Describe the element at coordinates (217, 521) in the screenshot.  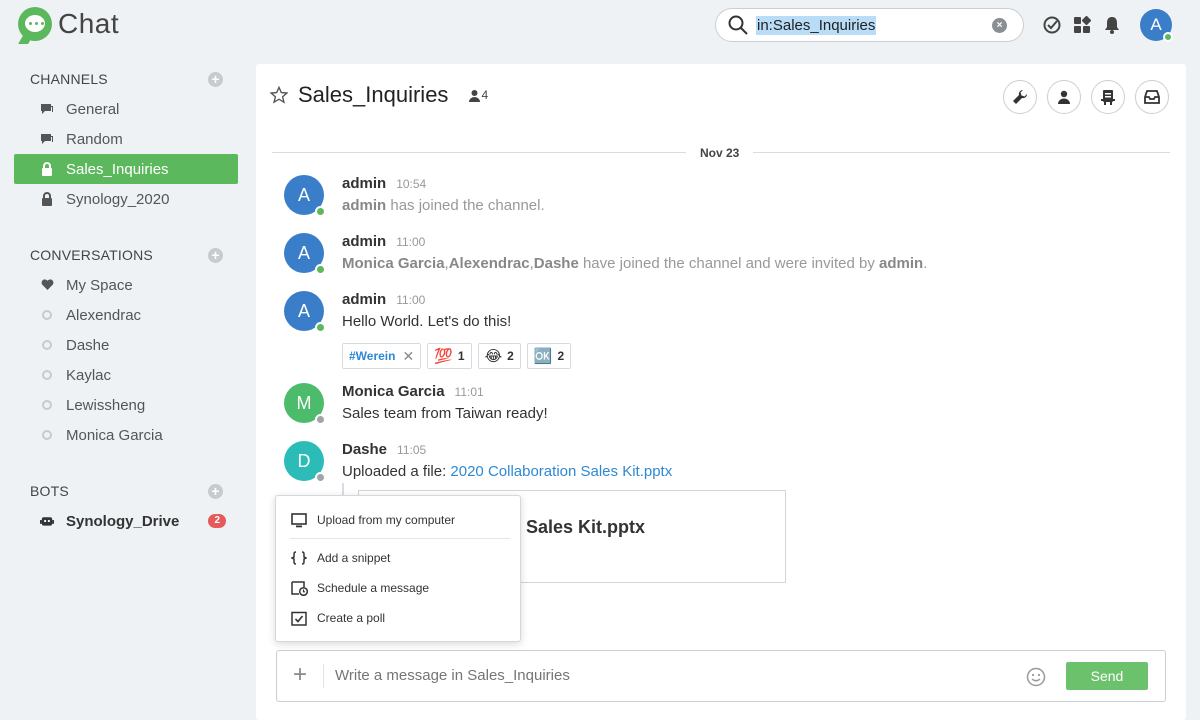
I see `unread-badge: 2` at that location.